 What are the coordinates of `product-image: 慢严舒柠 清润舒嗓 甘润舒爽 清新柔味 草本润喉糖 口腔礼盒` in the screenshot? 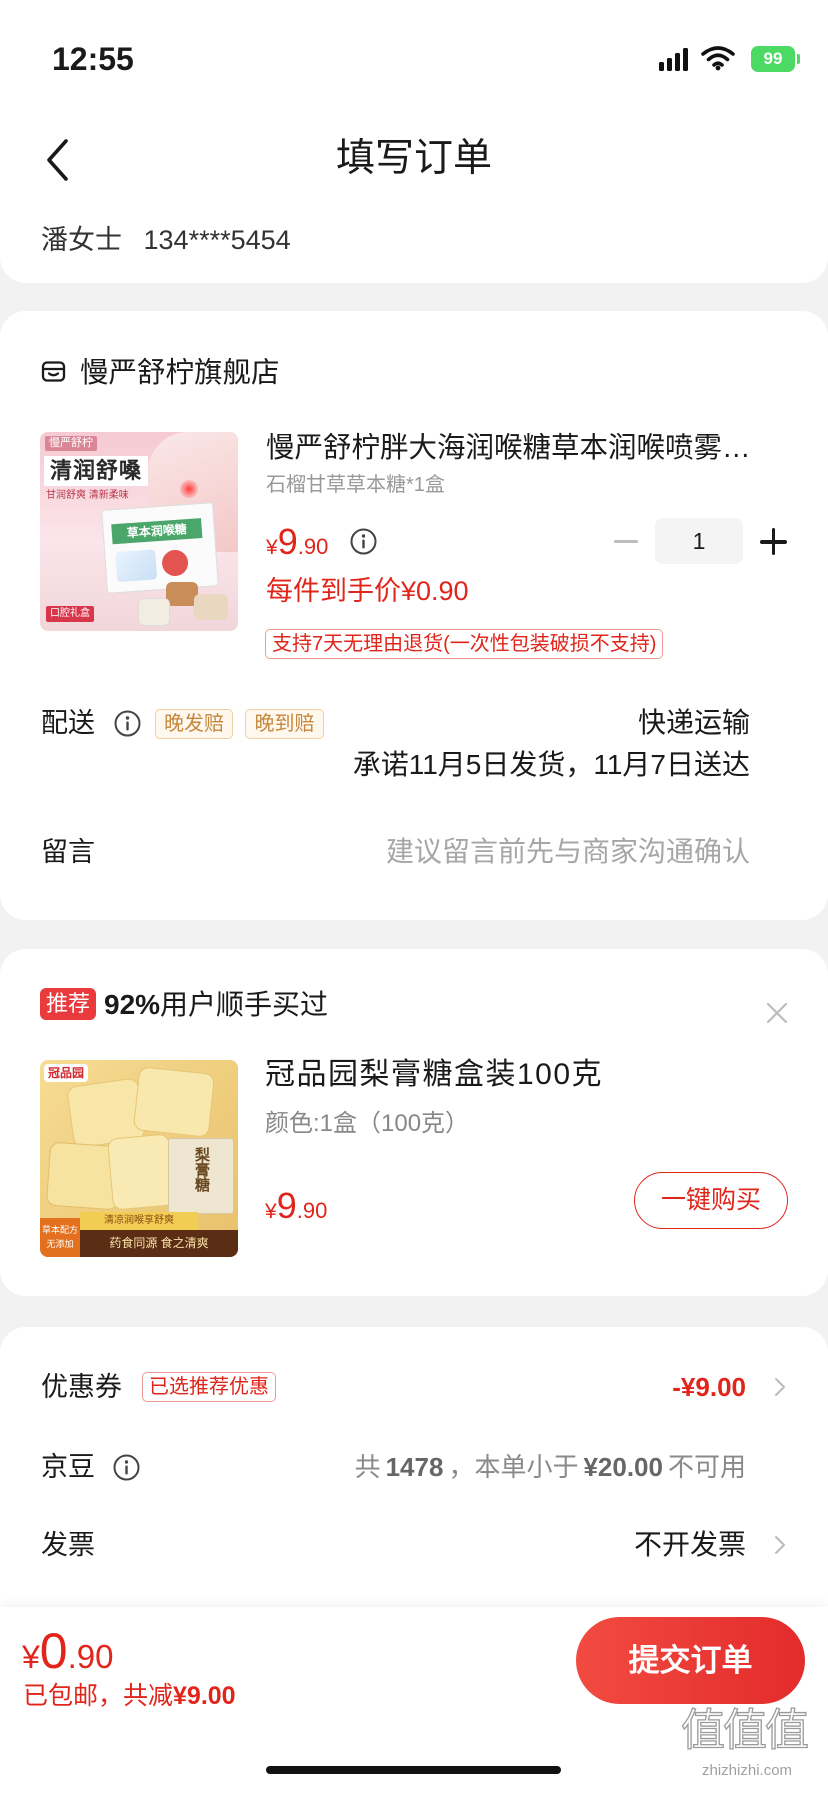 It's located at (139, 531).